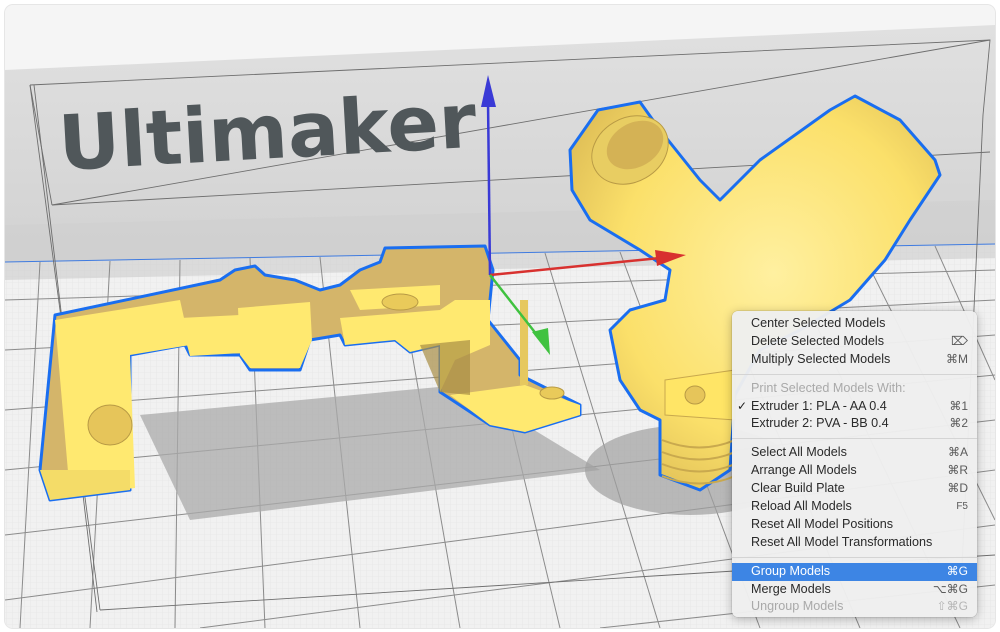 This screenshot has width=1000, height=632. Describe the element at coordinates (854, 507) in the screenshot. I see `menu-item-reload-all-models: Reload All Models F5` at that location.